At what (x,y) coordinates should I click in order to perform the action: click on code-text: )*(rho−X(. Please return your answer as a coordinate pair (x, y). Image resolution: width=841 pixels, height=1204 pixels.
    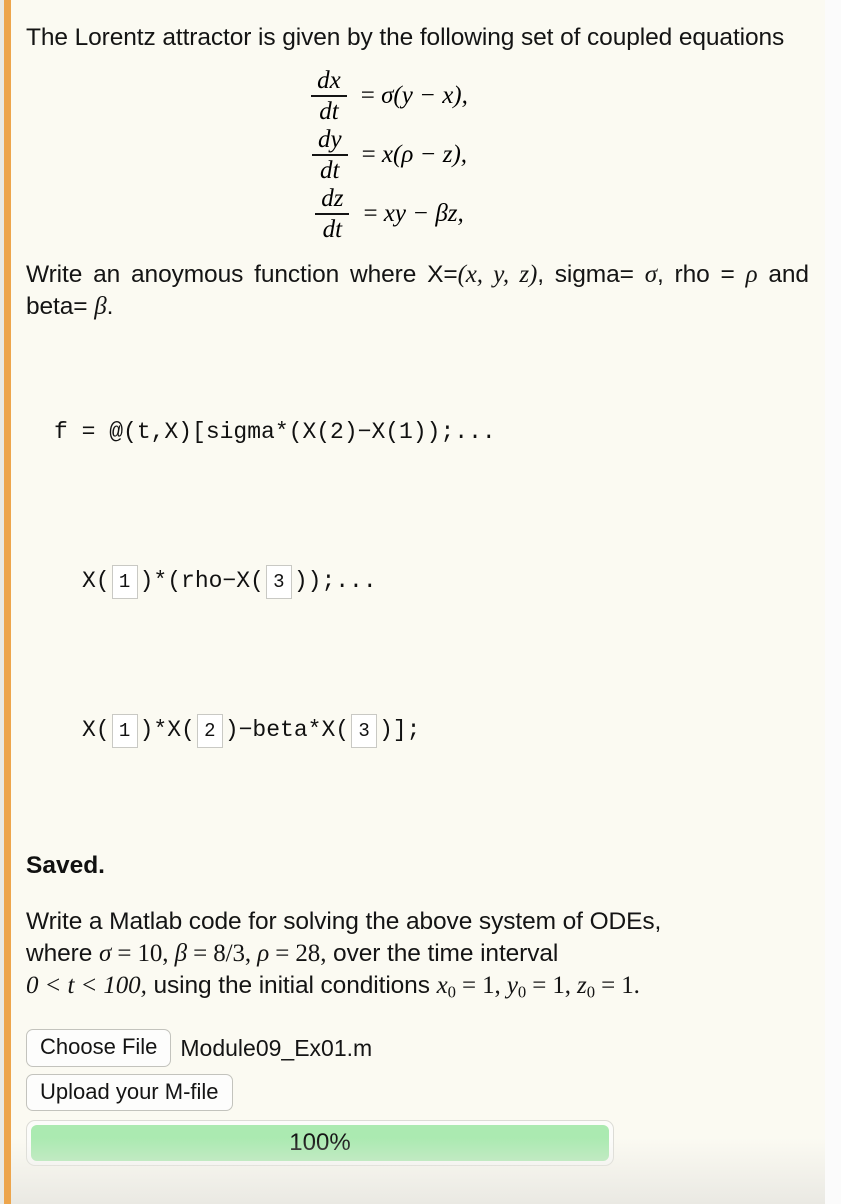
    Looking at the image, I should click on (201, 581).